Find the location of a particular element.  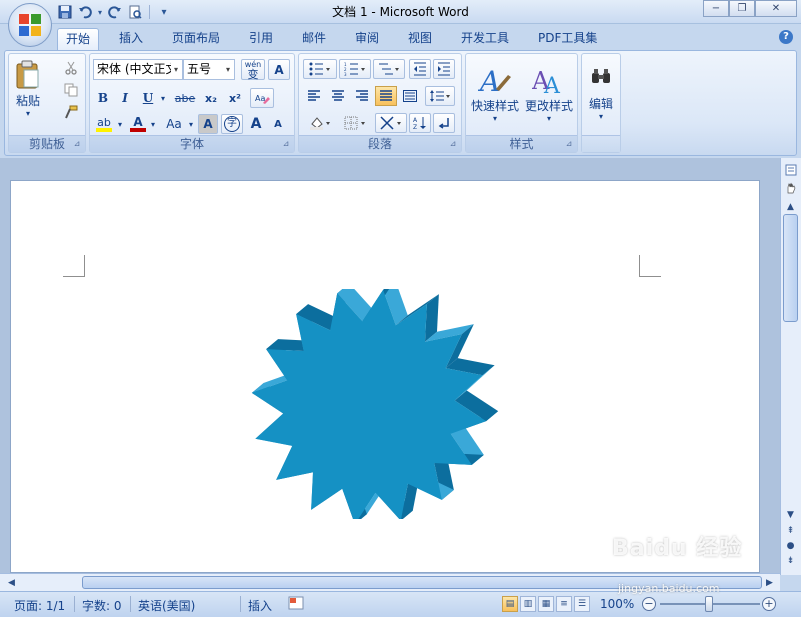

print-layout-view-icon: ▤ is located at coordinates (510, 604).